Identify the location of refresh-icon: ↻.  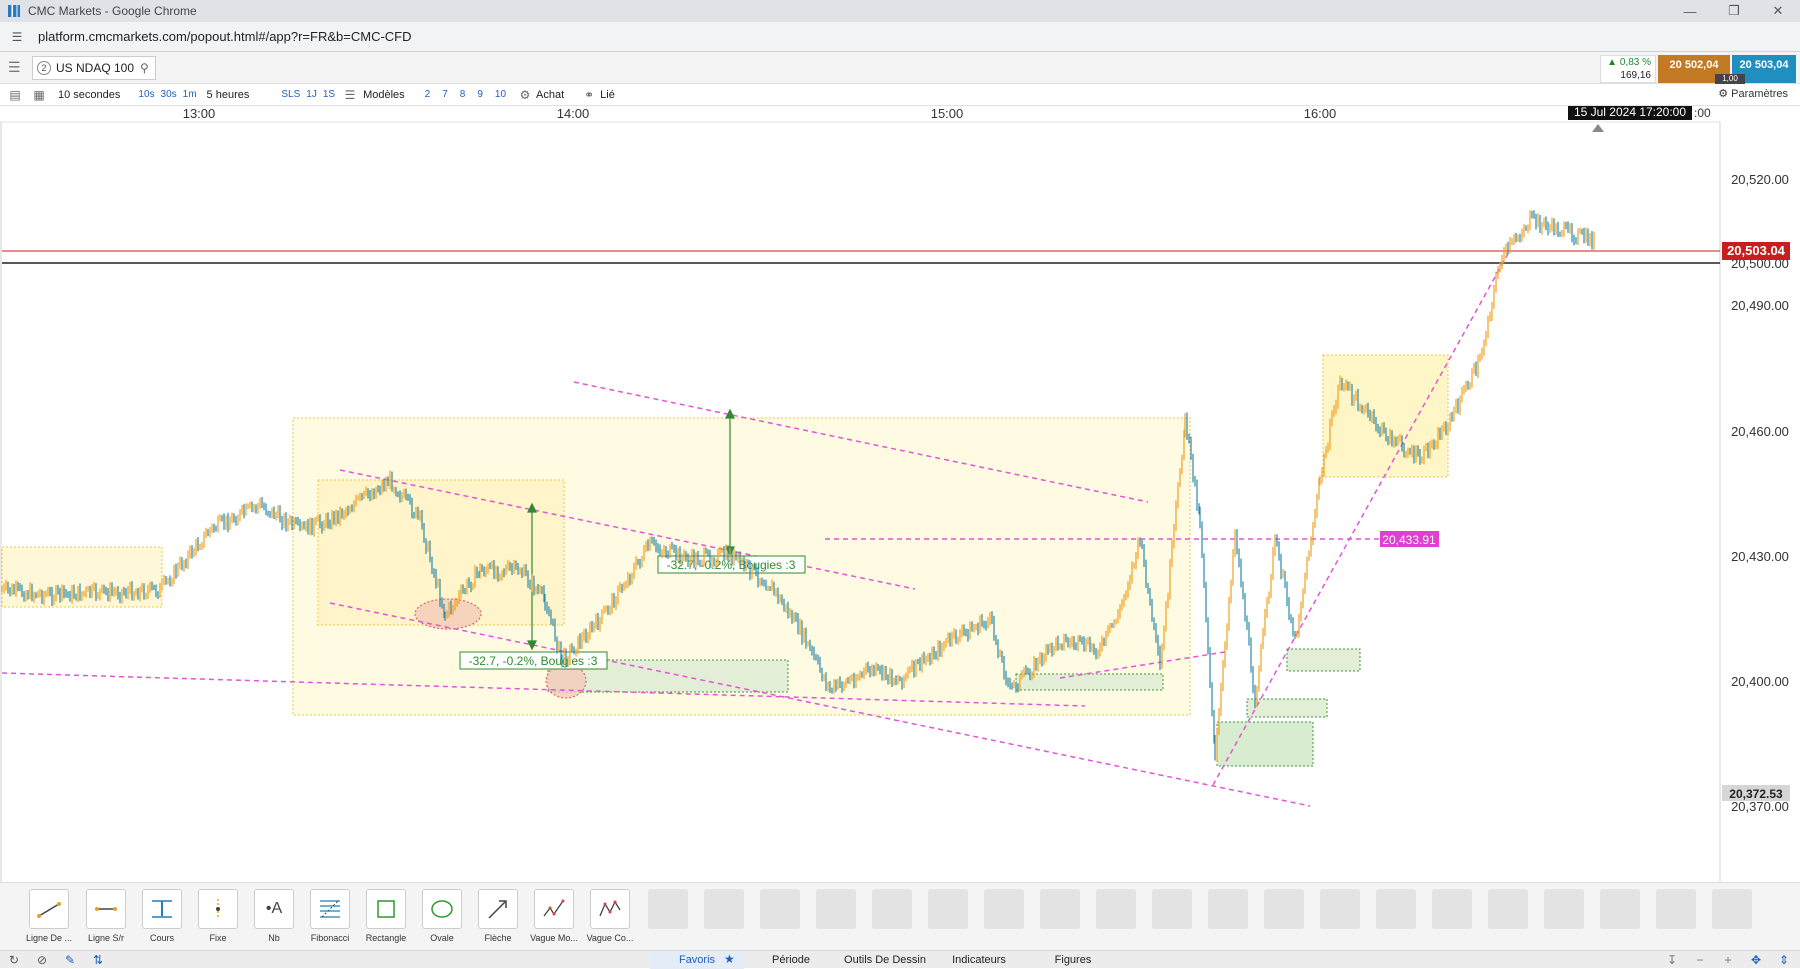
(14, 960).